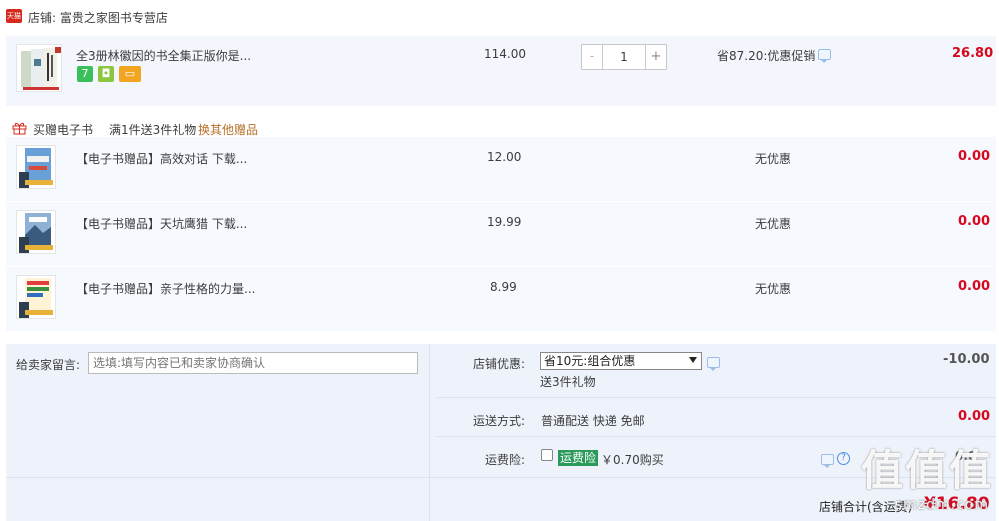 The image size is (999, 521). I want to click on 7-day-return-icon: 7, so click(85, 74).